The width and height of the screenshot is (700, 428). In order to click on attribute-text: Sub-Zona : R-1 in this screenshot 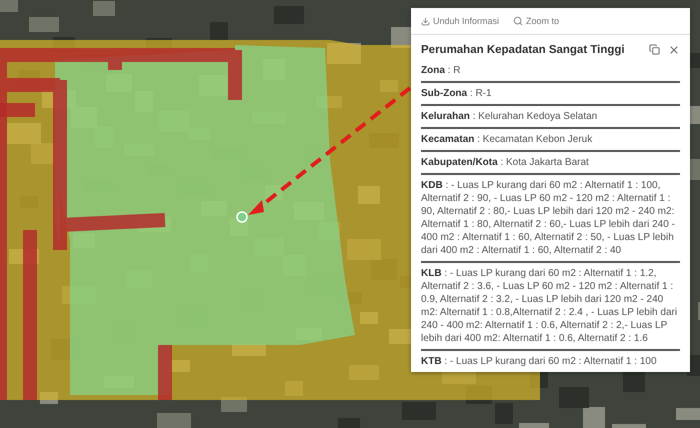, I will do `click(456, 93)`.